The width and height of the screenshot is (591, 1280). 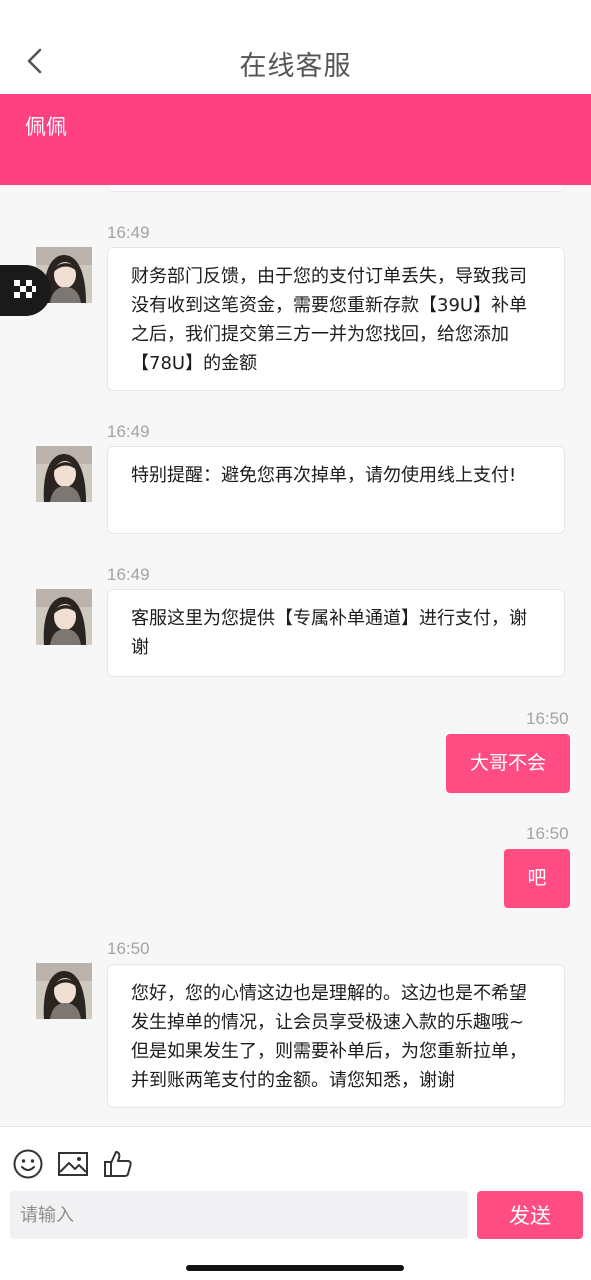 I want to click on grid-icon, so click(x=25, y=289).